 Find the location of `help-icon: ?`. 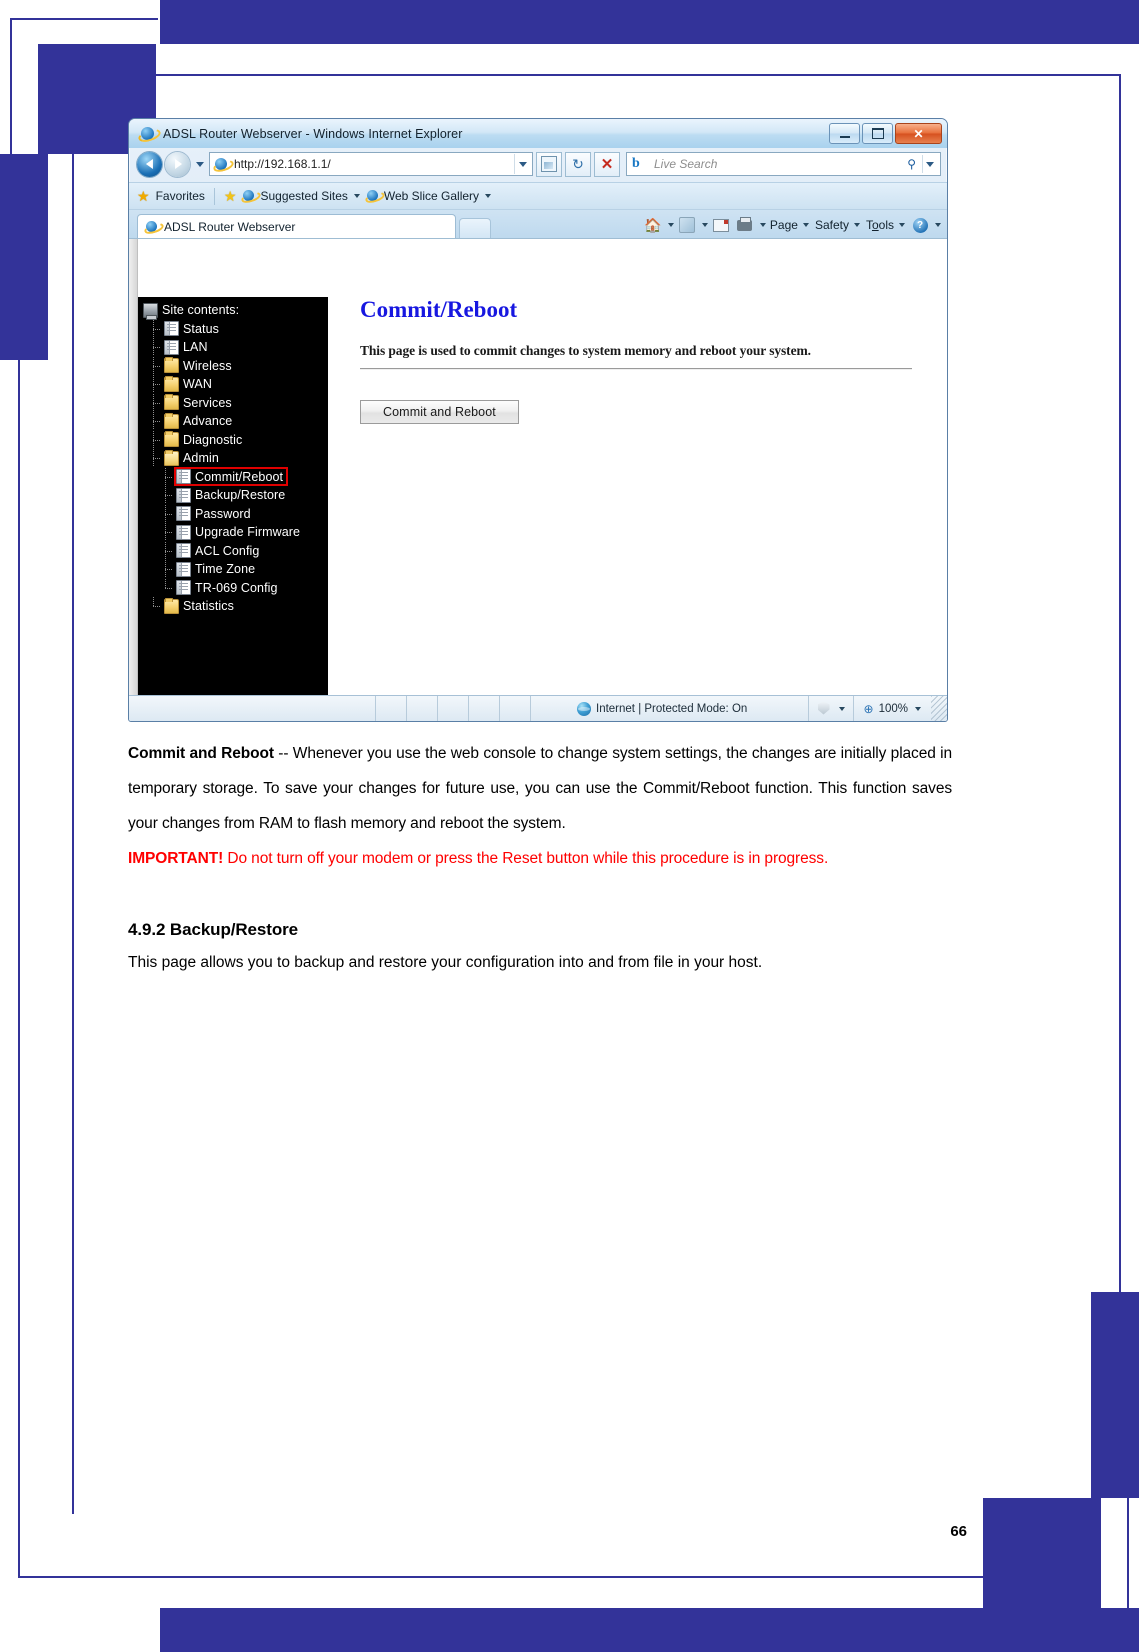

help-icon: ? is located at coordinates (920, 225).